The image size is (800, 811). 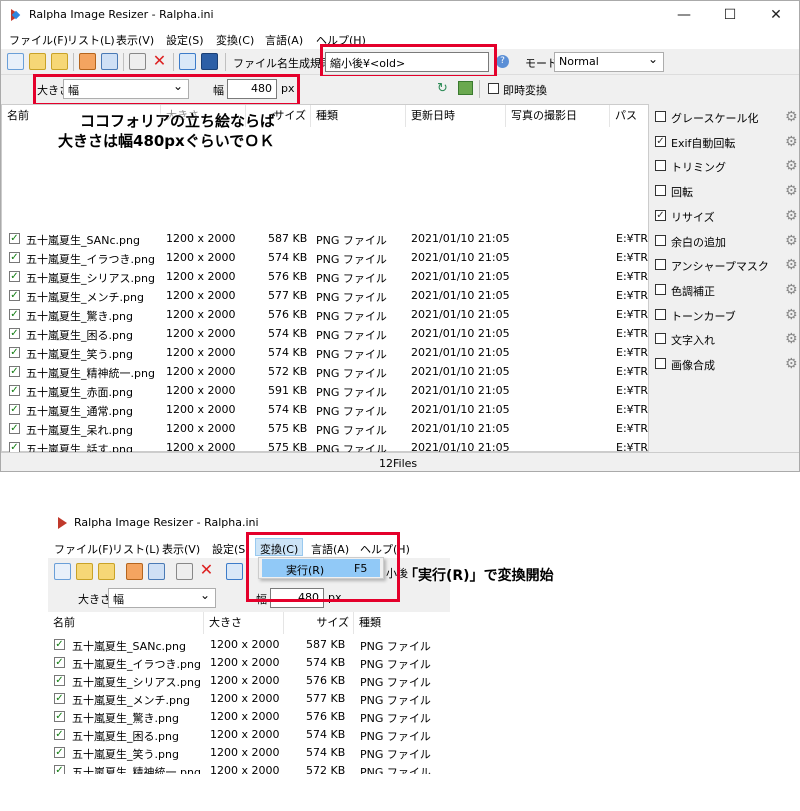 What do you see at coordinates (187, 61) in the screenshot?
I see `convert-icon` at bounding box center [187, 61].